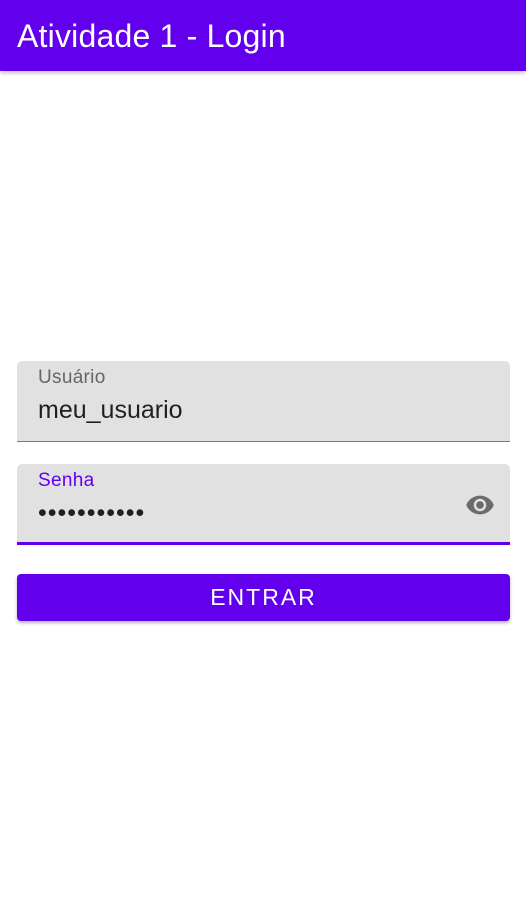 The width and height of the screenshot is (526, 910). What do you see at coordinates (66, 480) in the screenshot?
I see `password-label: Senha` at bounding box center [66, 480].